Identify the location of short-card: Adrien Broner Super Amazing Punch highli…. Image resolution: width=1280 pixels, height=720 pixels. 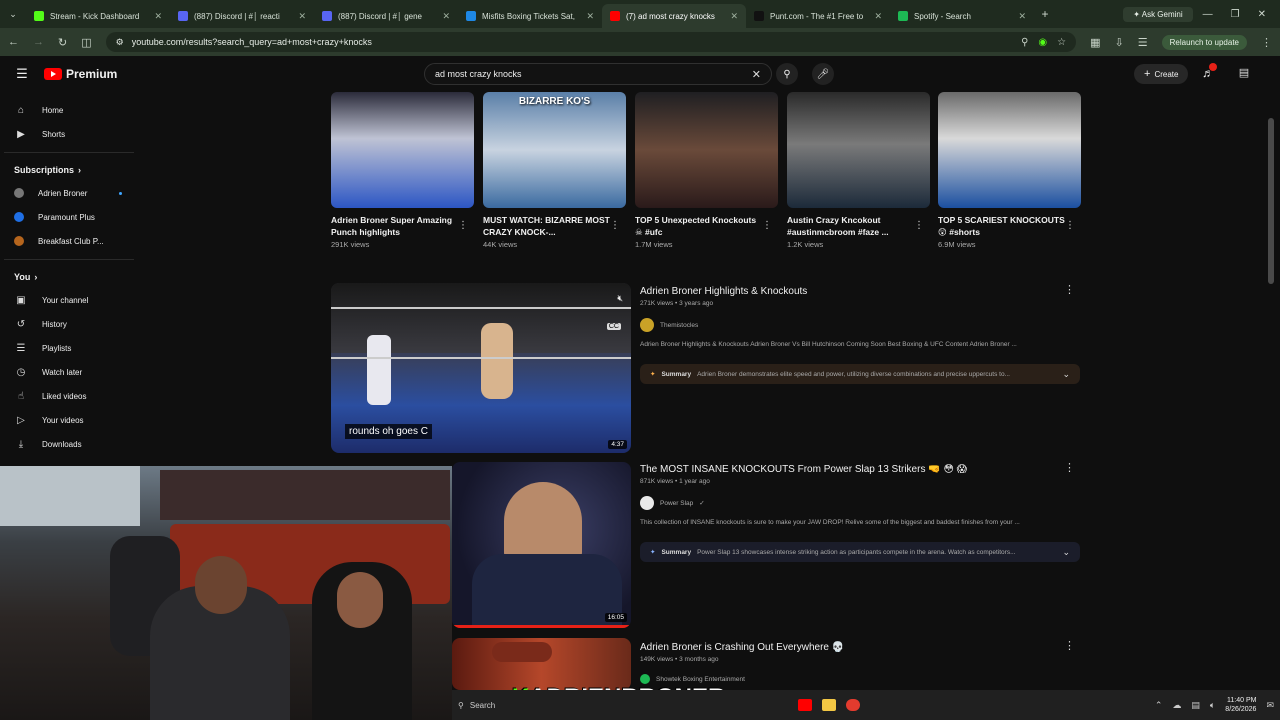
(402, 170).